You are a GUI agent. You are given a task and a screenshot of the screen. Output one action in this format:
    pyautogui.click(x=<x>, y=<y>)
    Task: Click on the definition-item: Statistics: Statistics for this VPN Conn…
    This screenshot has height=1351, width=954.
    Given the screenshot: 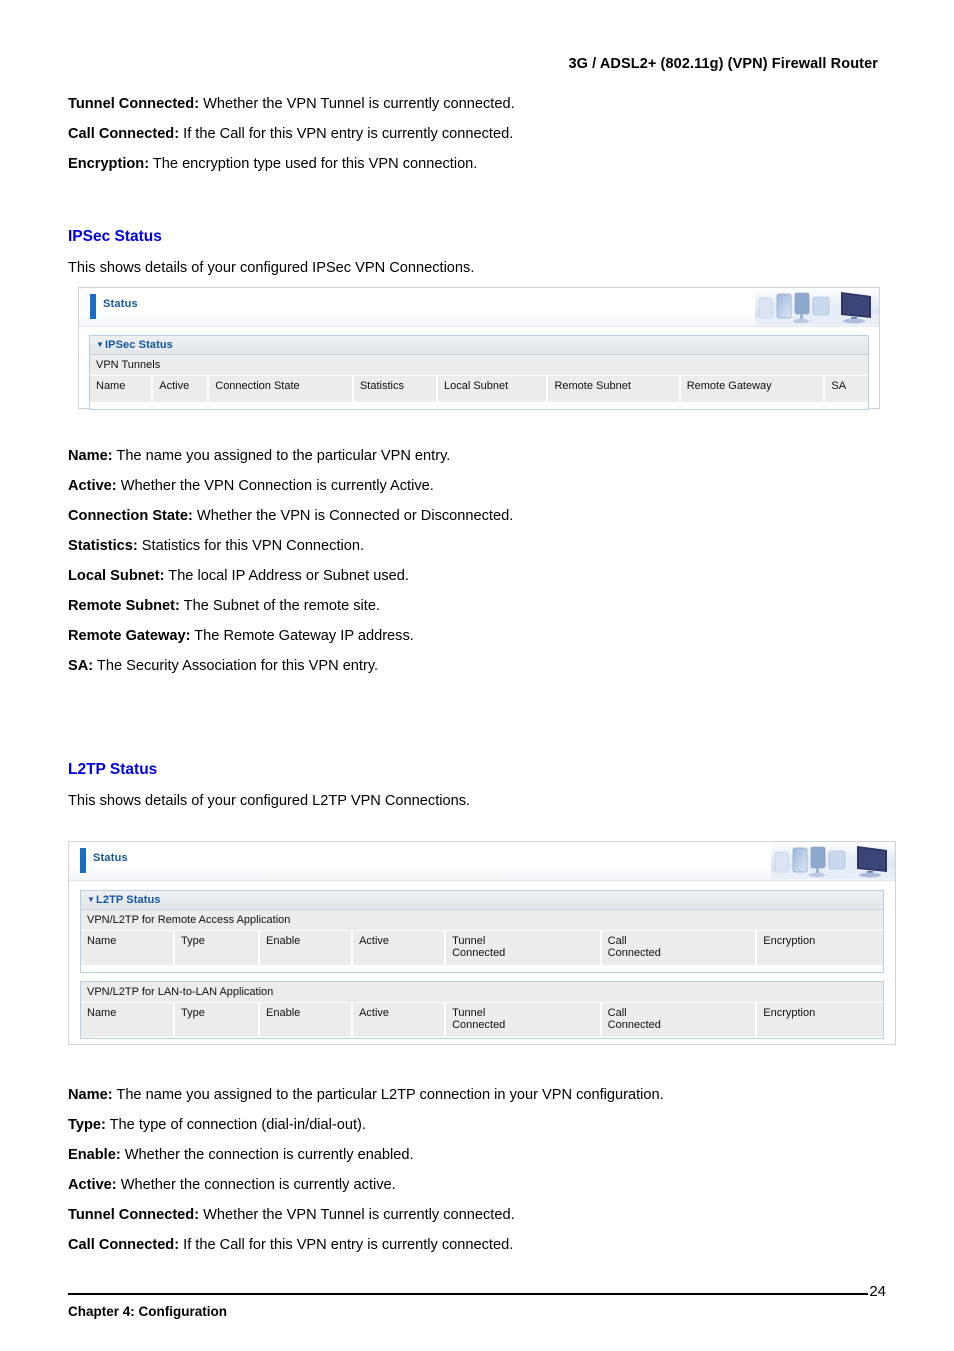 What is the action you would take?
    pyautogui.click(x=483, y=546)
    